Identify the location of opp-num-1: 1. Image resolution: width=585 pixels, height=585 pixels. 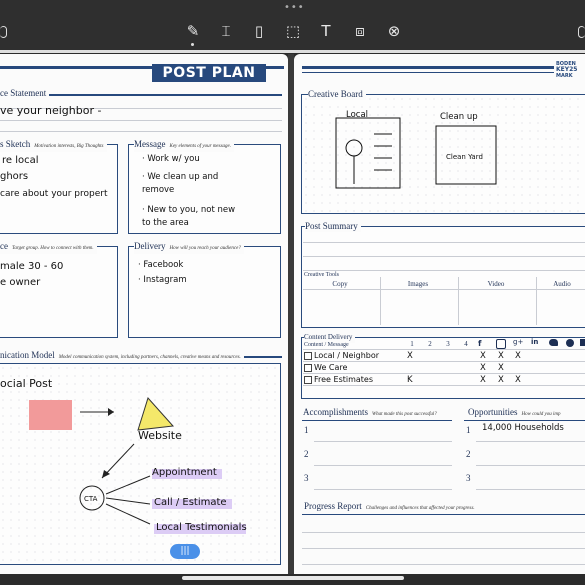
(468, 430).